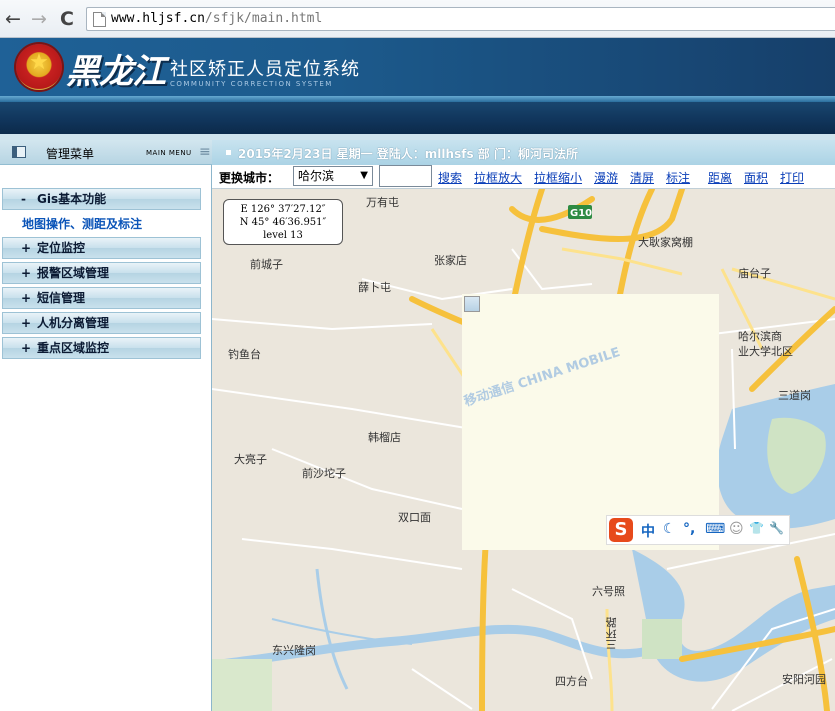 The height and width of the screenshot is (711, 835). I want to click on sidebar-item-label: 短信管理, so click(61, 298).